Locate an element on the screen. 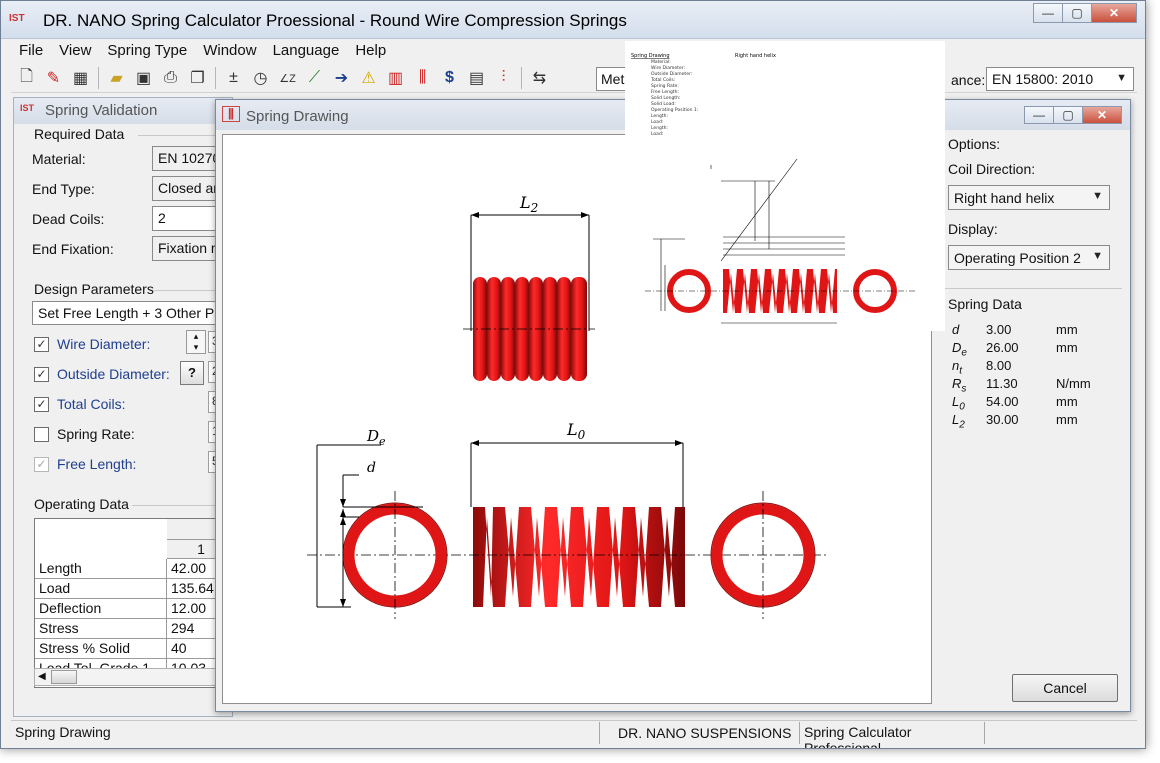 This screenshot has height=763, width=1160. arrow-right-icon: ➔ is located at coordinates (341, 78).